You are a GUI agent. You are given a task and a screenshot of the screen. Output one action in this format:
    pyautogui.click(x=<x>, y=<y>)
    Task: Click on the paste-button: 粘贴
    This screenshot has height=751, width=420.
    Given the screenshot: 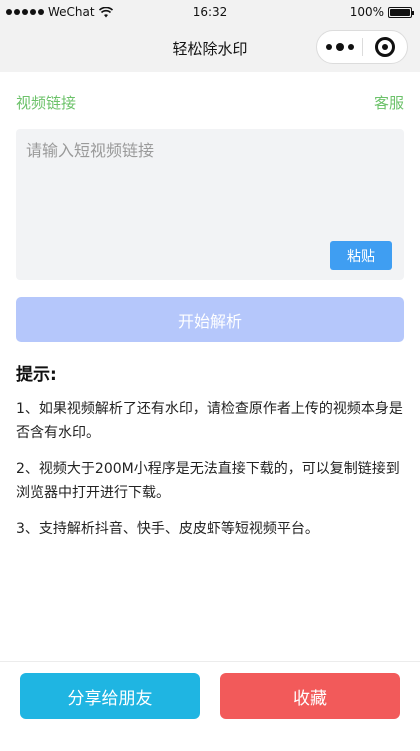 What is the action you would take?
    pyautogui.click(x=361, y=255)
    